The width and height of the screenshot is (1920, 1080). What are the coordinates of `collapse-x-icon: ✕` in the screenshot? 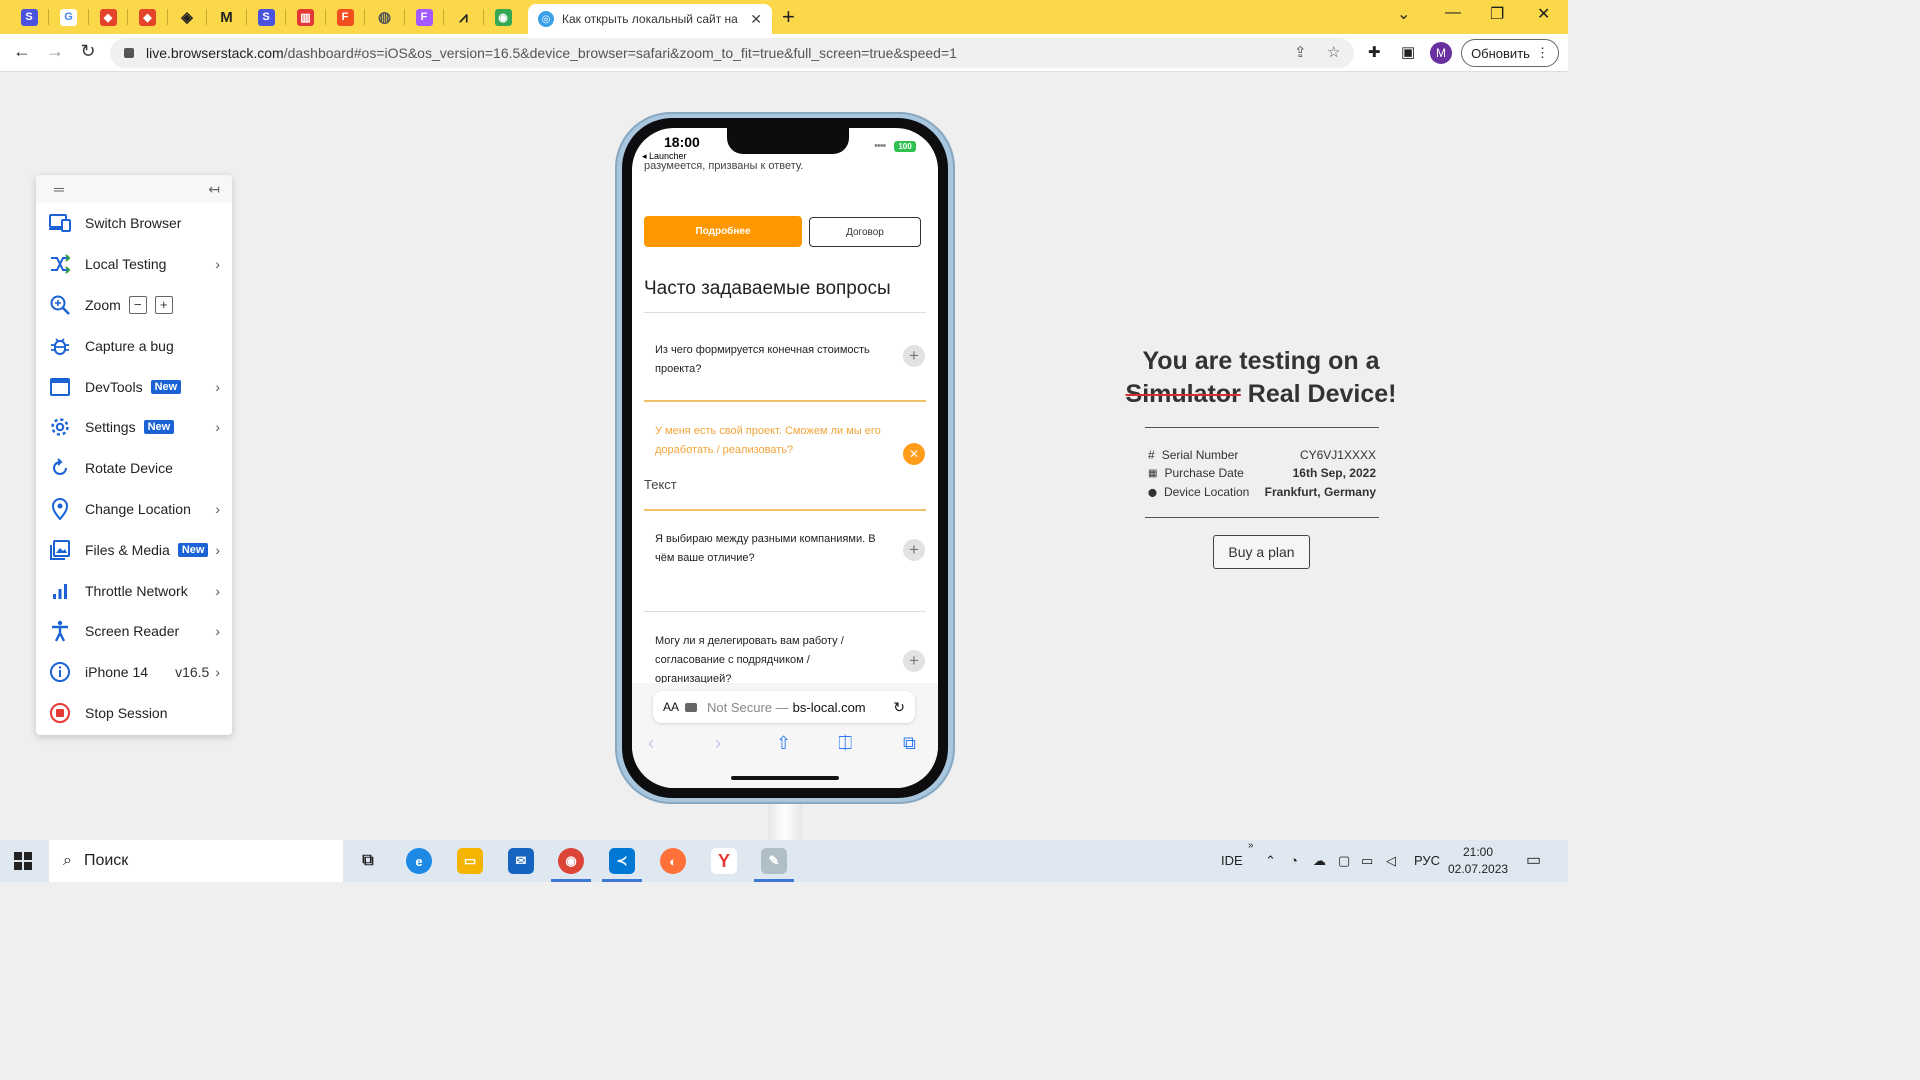 It's located at (914, 454).